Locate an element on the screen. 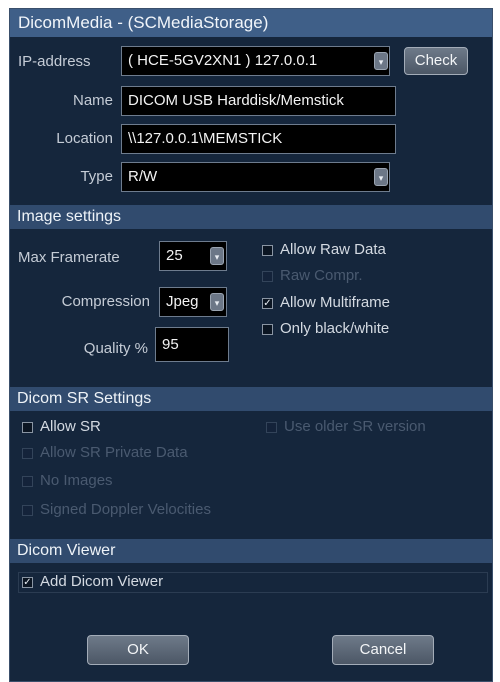 The height and width of the screenshot is (682, 500). cancel-button: Cancel is located at coordinates (383, 650).